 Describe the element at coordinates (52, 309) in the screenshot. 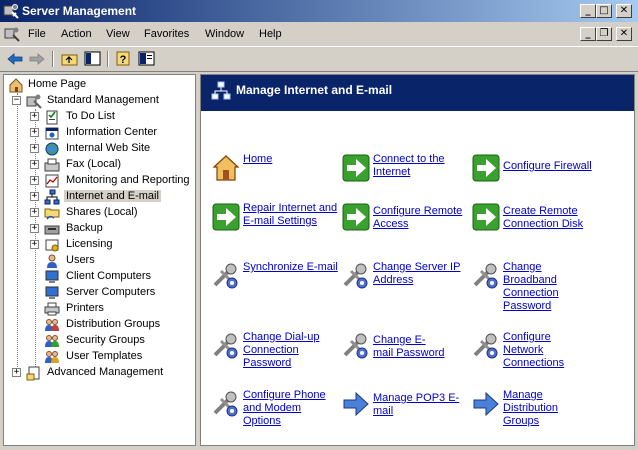

I see `printer-icon` at that location.